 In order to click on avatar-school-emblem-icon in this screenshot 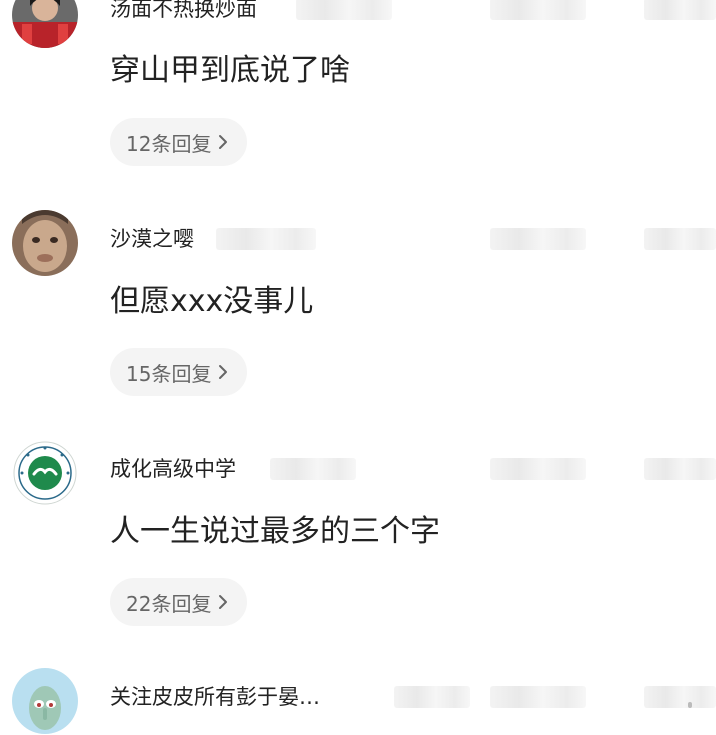, I will do `click(45, 473)`.